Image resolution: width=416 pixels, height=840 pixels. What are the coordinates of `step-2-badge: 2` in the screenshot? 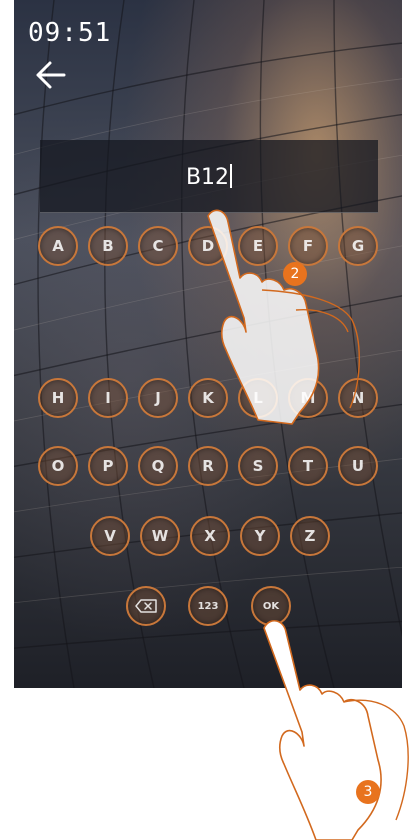 It's located at (295, 274).